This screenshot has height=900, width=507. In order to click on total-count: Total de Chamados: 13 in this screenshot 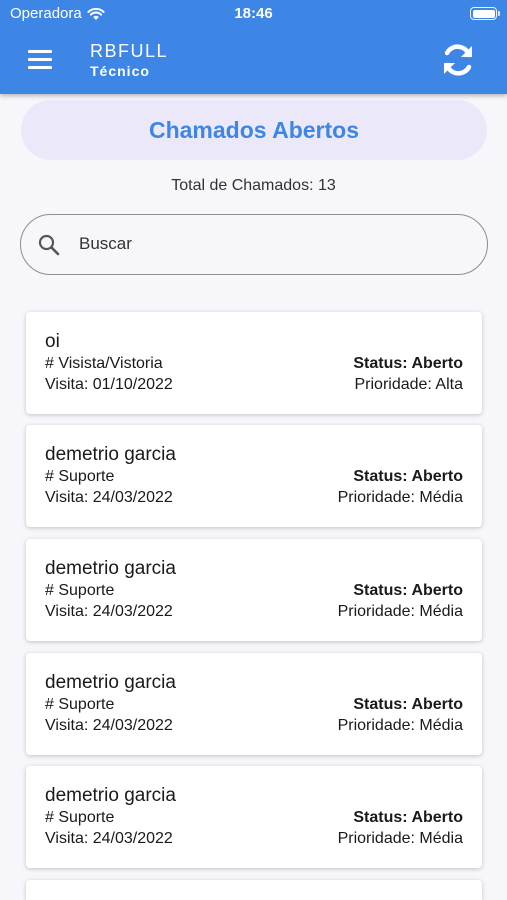, I will do `click(253, 185)`.